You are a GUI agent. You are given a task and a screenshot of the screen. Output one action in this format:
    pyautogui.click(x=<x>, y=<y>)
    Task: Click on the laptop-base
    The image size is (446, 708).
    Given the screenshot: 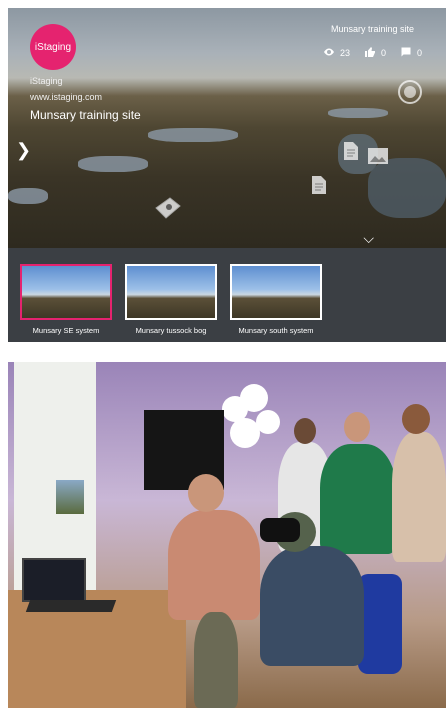 What is the action you would take?
    pyautogui.click(x=71, y=606)
    